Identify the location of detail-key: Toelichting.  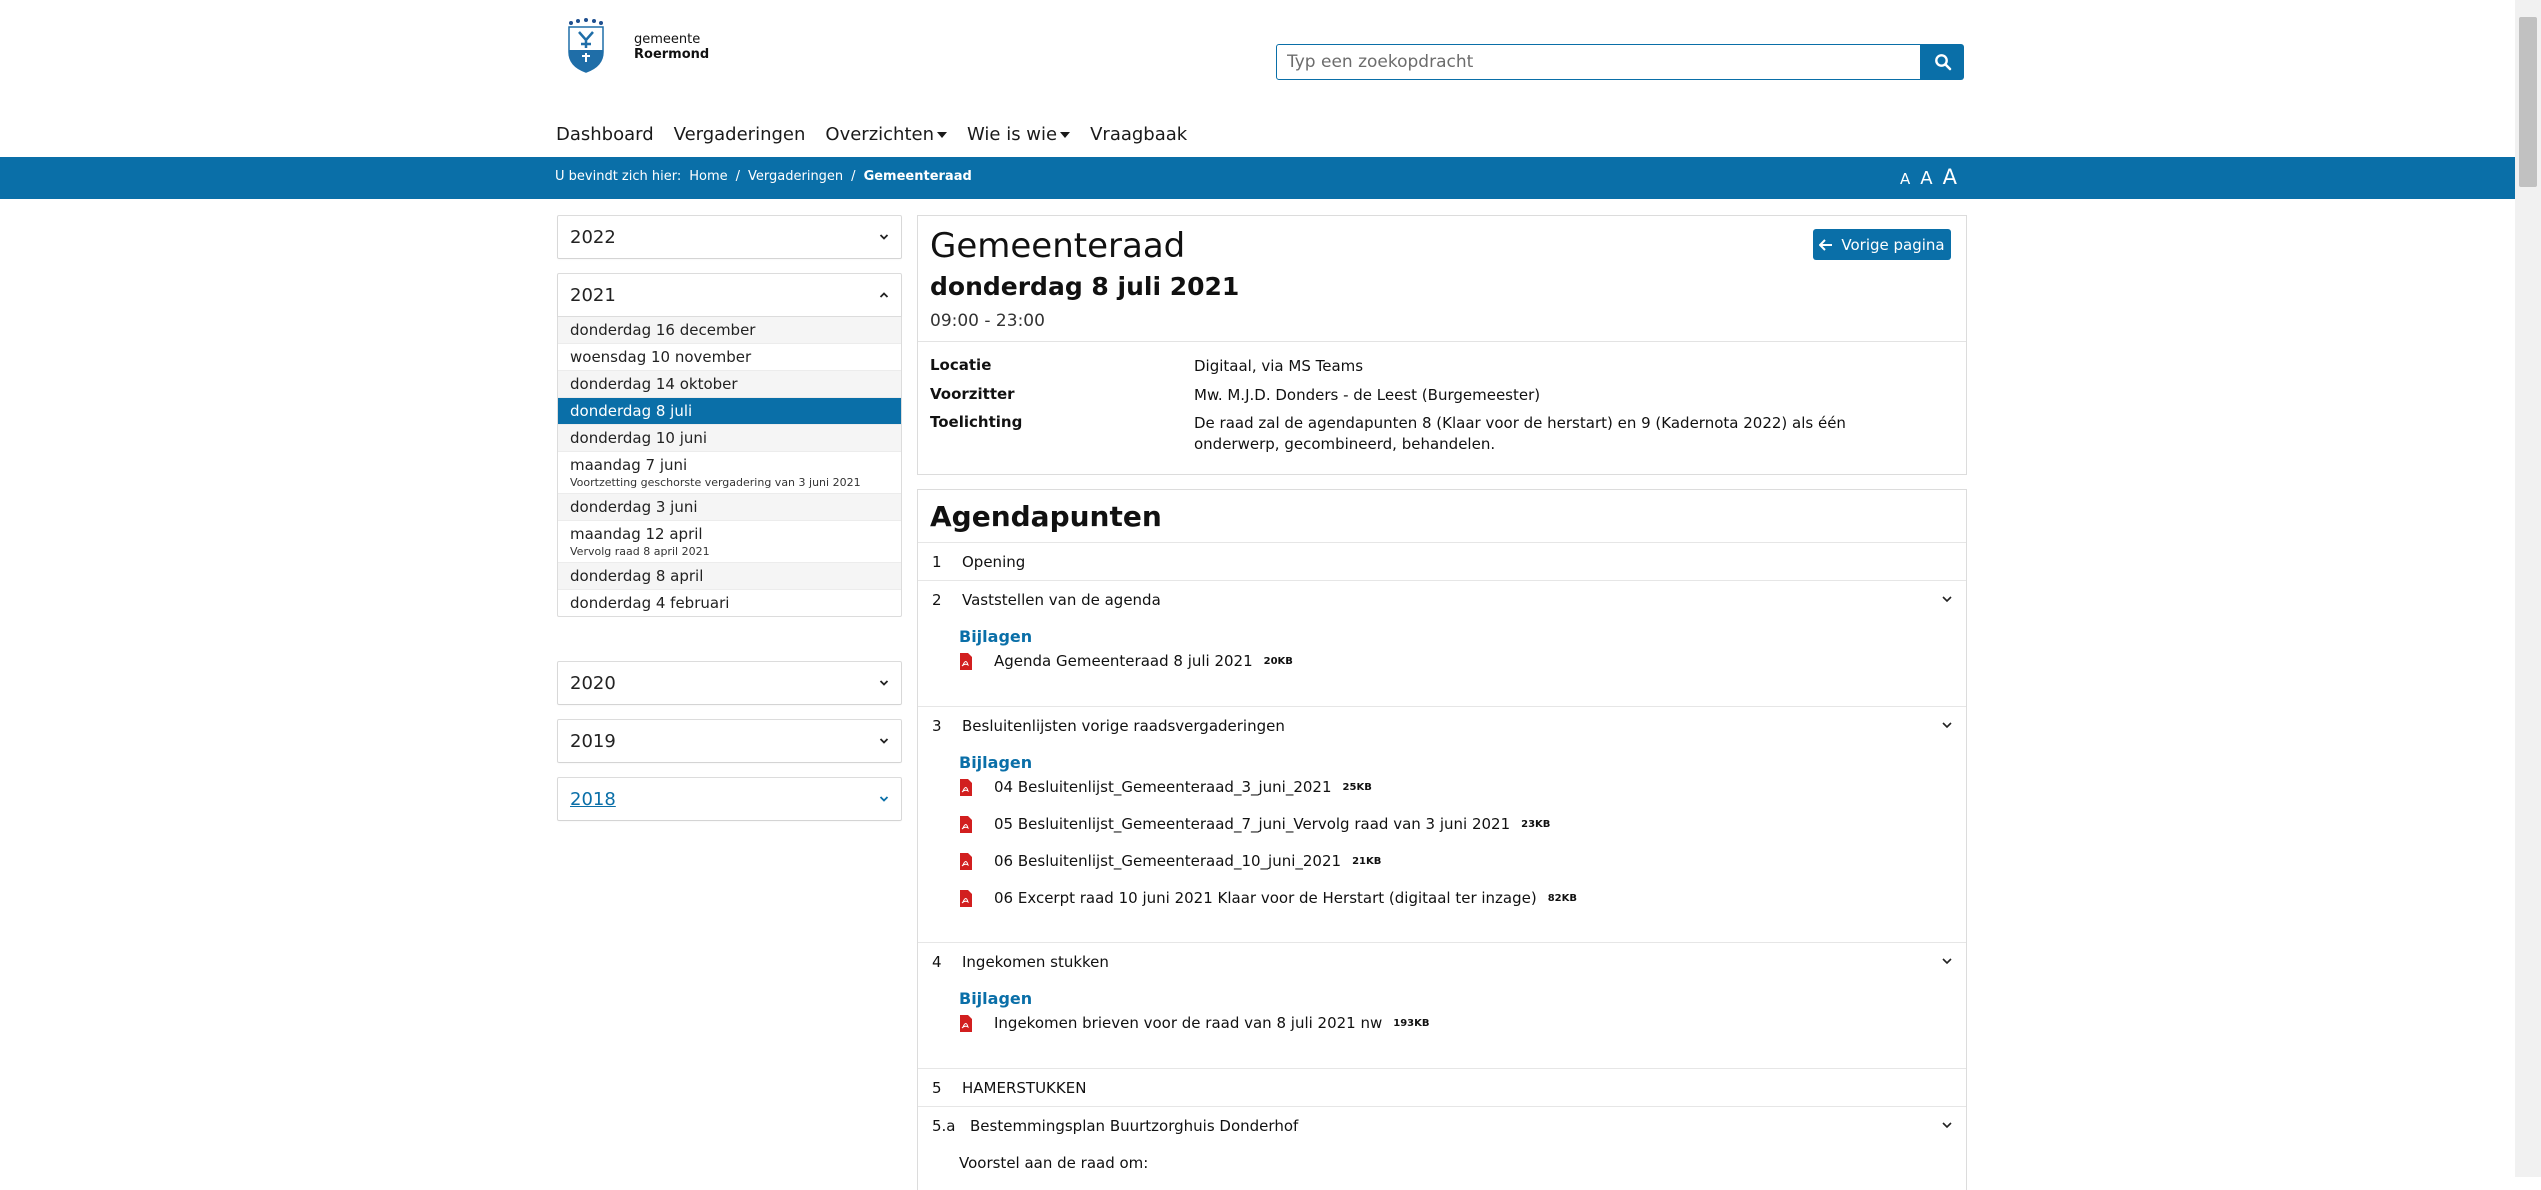
(976, 422).